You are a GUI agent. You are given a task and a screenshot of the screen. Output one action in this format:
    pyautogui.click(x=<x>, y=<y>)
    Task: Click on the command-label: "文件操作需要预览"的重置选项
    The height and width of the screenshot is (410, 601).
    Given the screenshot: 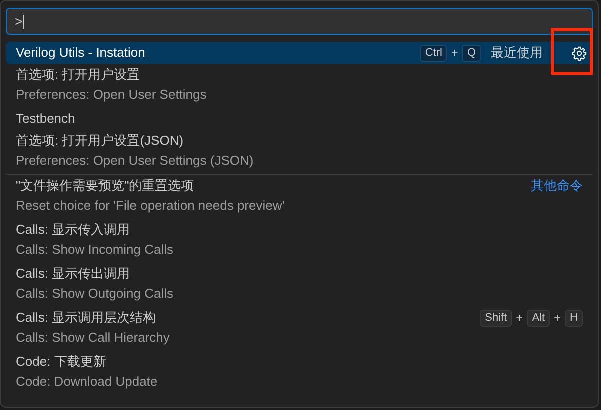 What is the action you would take?
    pyautogui.click(x=105, y=186)
    